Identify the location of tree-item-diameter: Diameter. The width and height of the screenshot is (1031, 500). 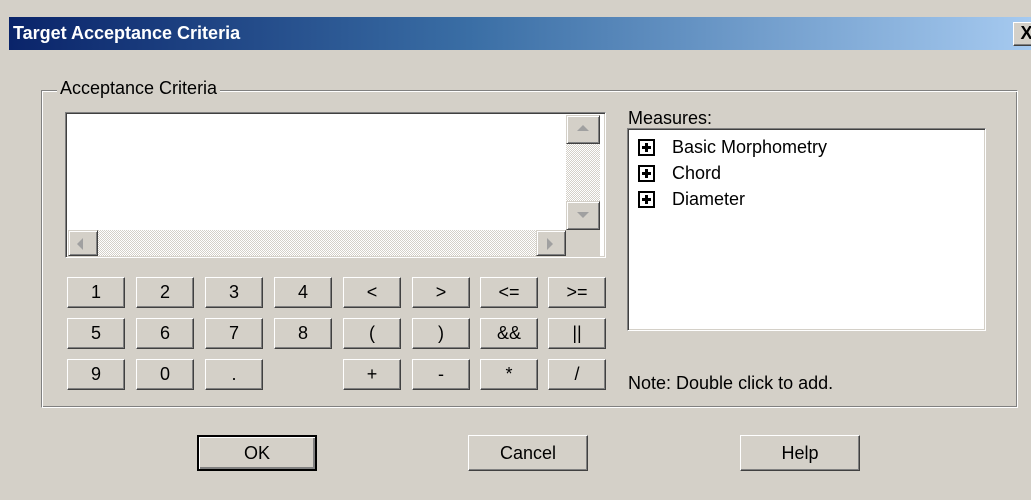
(691, 199).